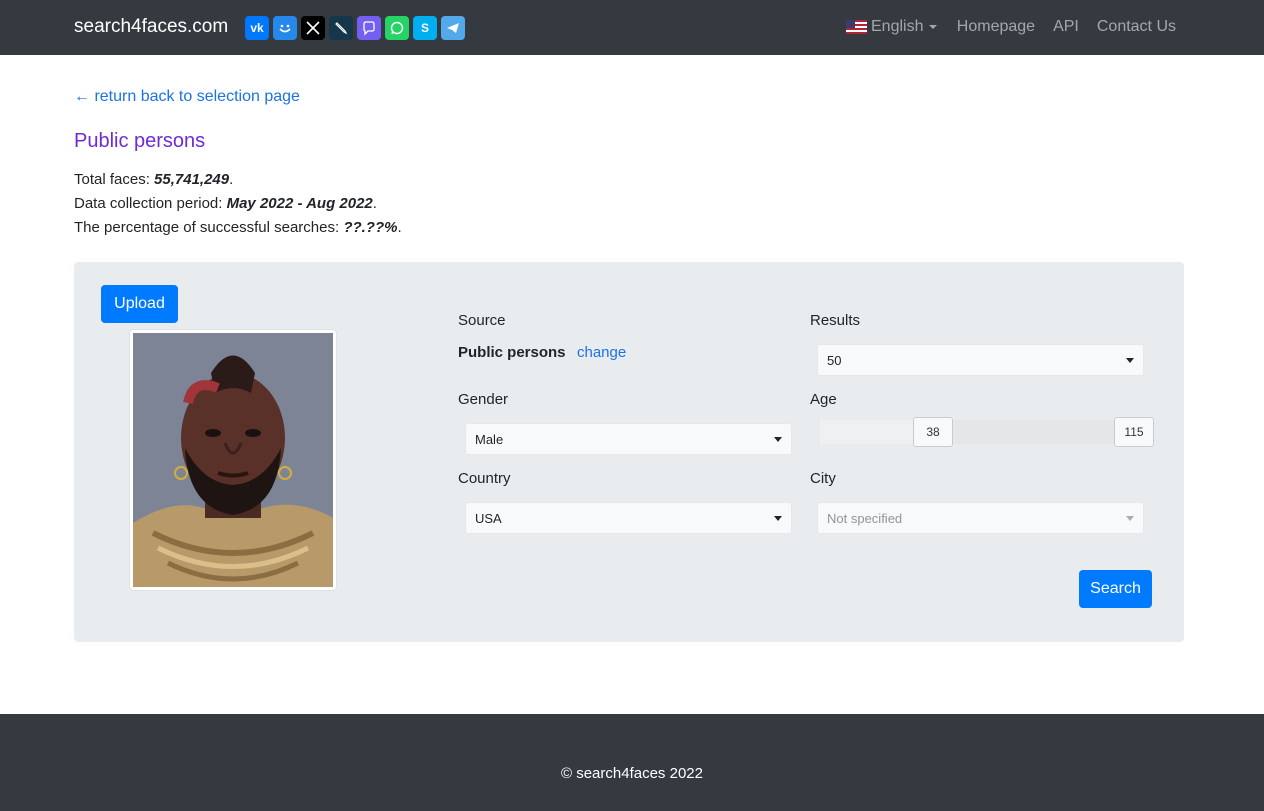  Describe the element at coordinates (933, 432) in the screenshot. I see `age-min-handle: 38` at that location.